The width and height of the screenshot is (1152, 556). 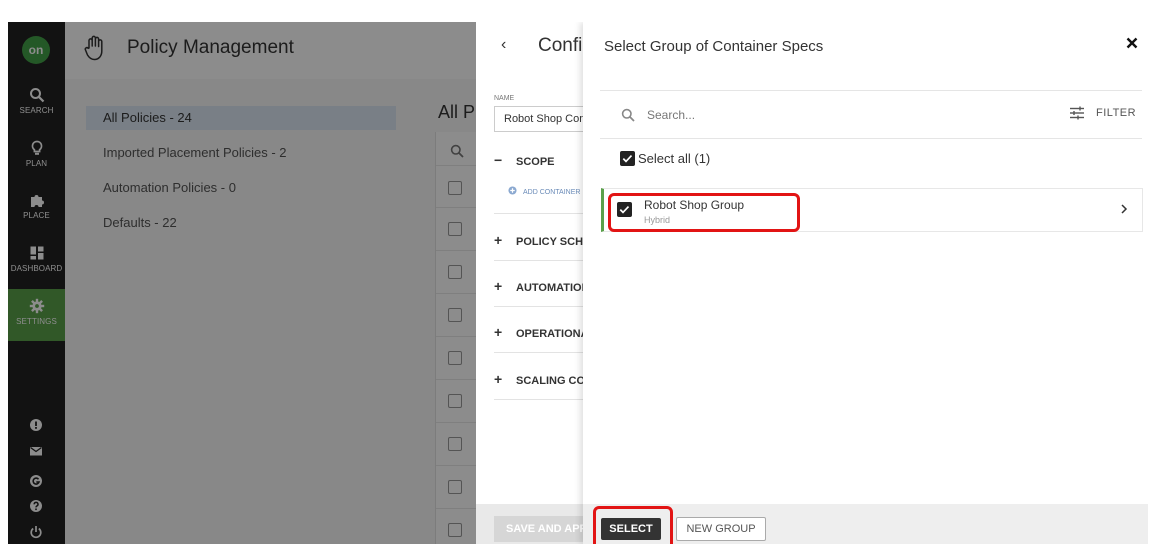 I want to click on section-label: OPERATIONA, so click(x=549, y=334).